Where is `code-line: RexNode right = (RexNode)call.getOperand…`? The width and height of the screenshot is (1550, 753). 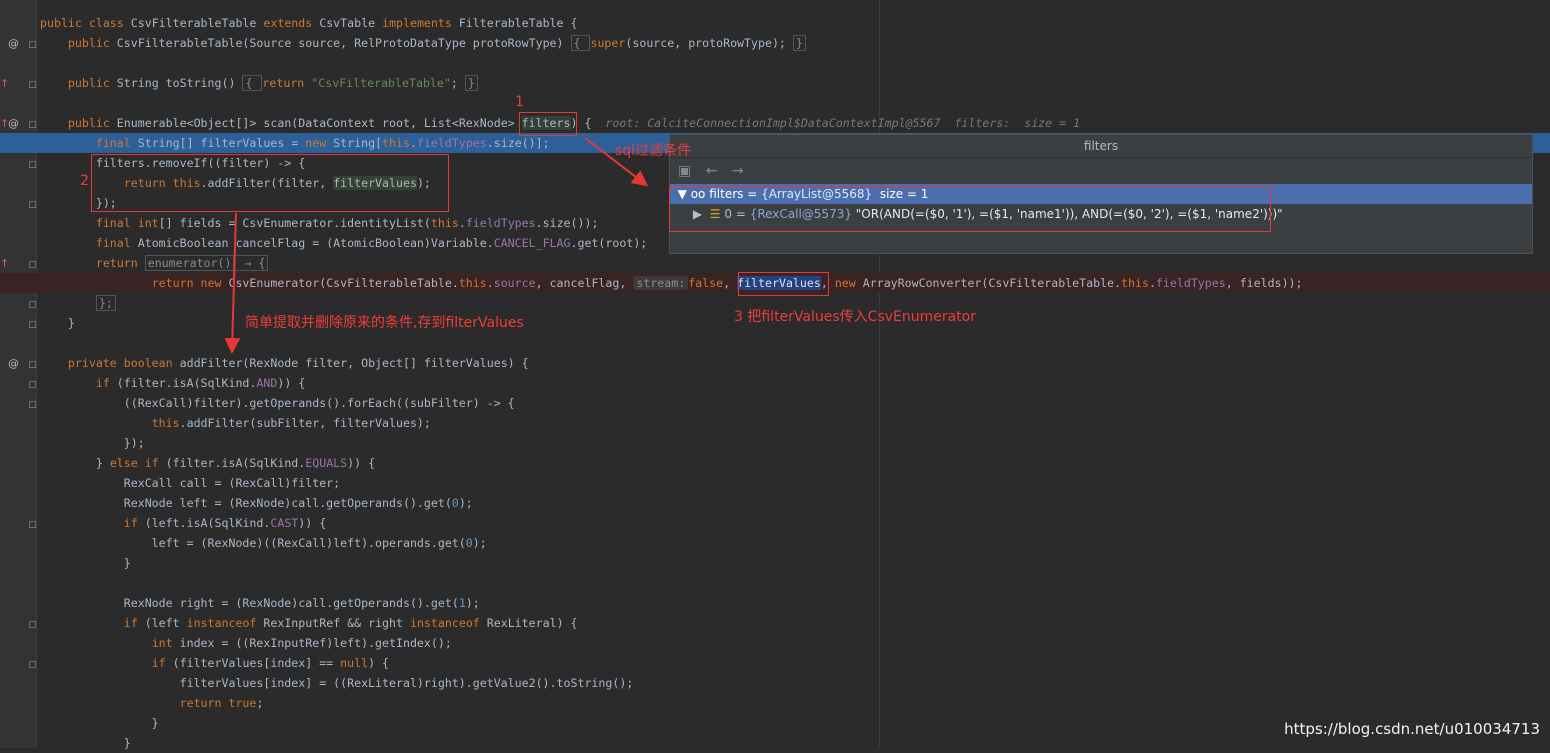 code-line: RexNode right = (RexNode)call.getOperand… is located at coordinates (775, 603).